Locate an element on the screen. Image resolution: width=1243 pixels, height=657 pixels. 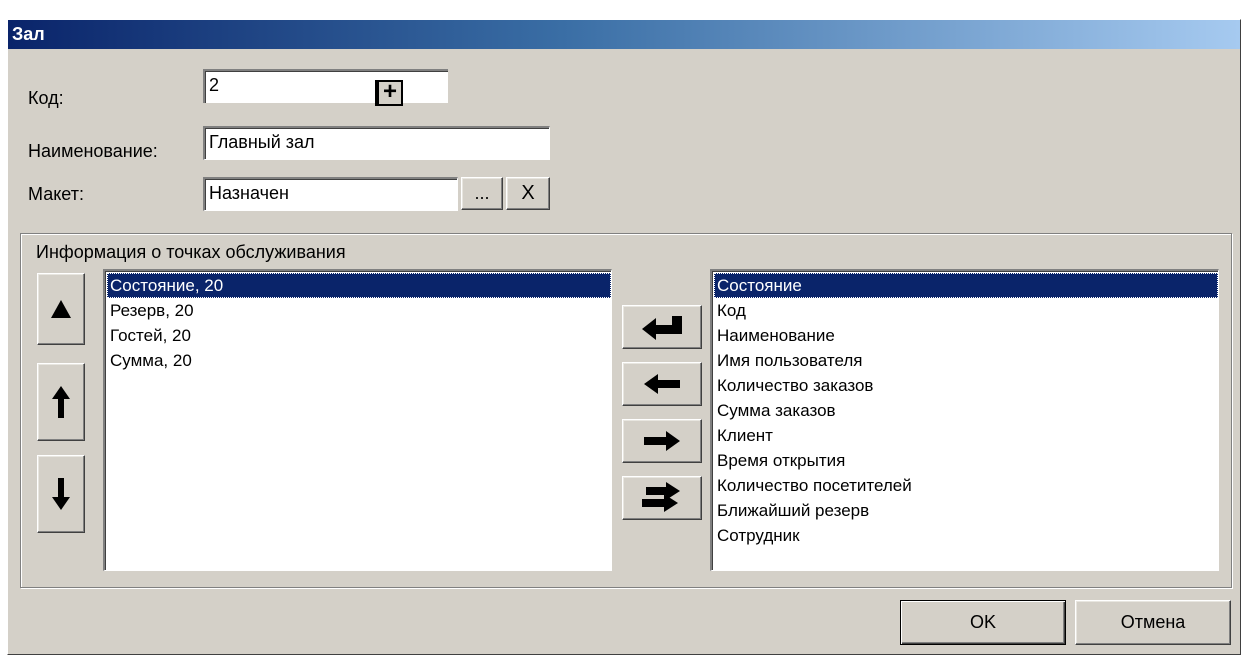
list-item: Гостей, 20 is located at coordinates (359, 335).